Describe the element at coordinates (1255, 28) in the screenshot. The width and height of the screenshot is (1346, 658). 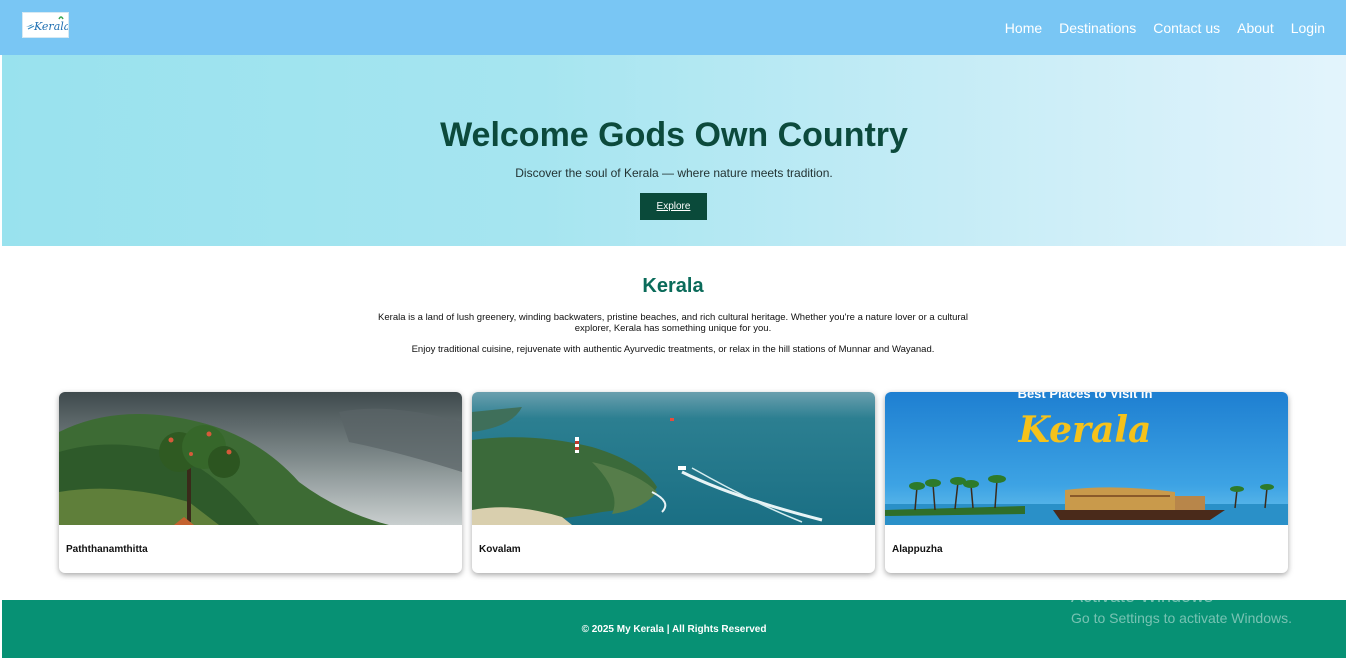
I see `nav-about-link: About` at that location.